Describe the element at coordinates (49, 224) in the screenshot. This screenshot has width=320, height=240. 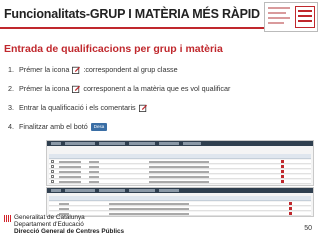
I see `org-line-2: Departament d'Educació` at that location.